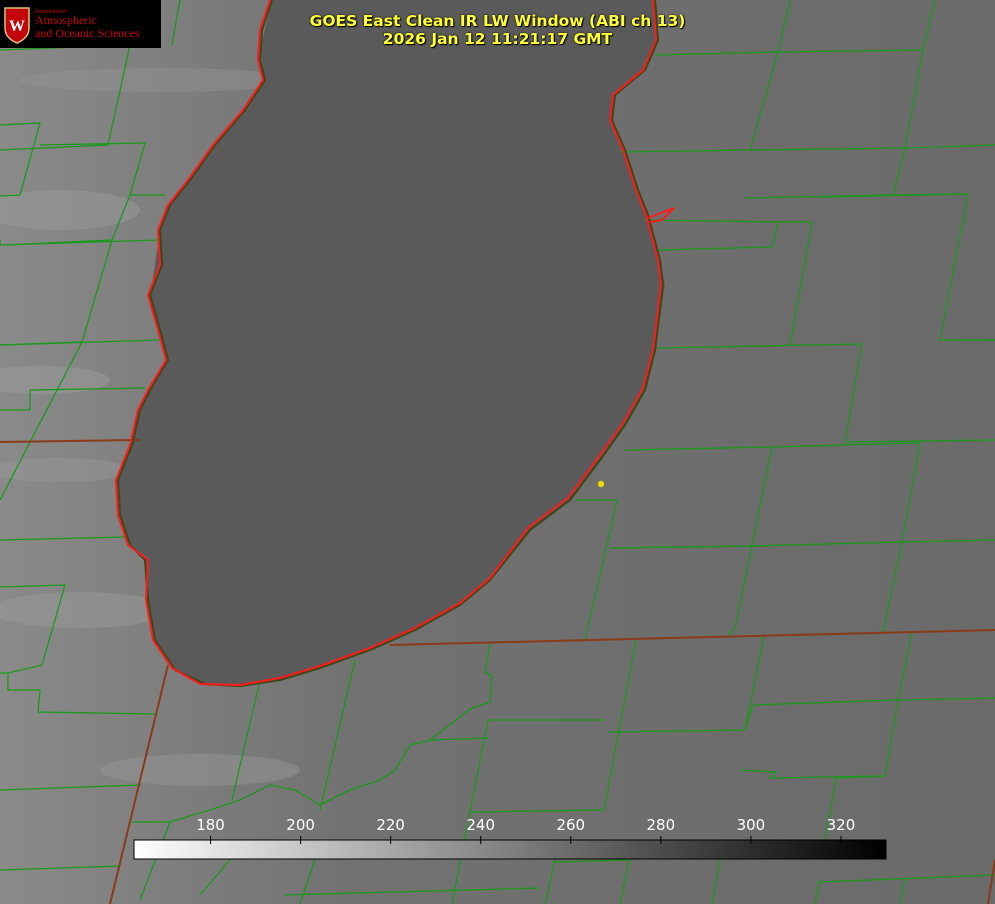 This screenshot has height=904, width=995. What do you see at coordinates (390, 825) in the screenshot?
I see `colorbar-tick-label: 220` at bounding box center [390, 825].